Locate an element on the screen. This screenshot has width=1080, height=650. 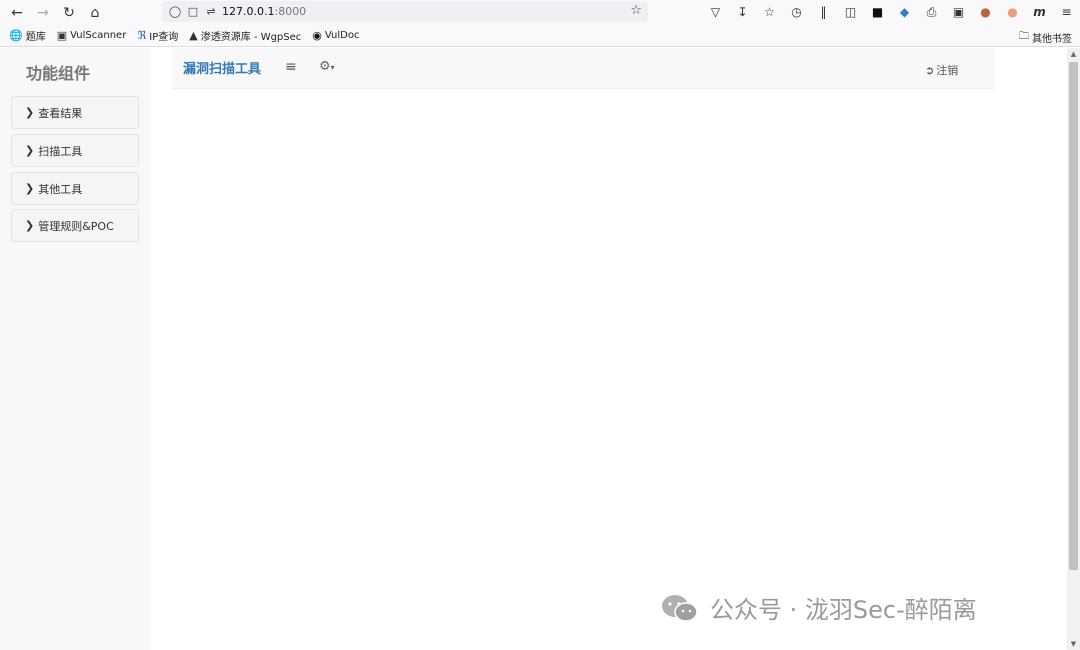
top-navbar: 漏洞扫描工具 ≡ ⚙▾ ➲ 注销 is located at coordinates (583, 68).